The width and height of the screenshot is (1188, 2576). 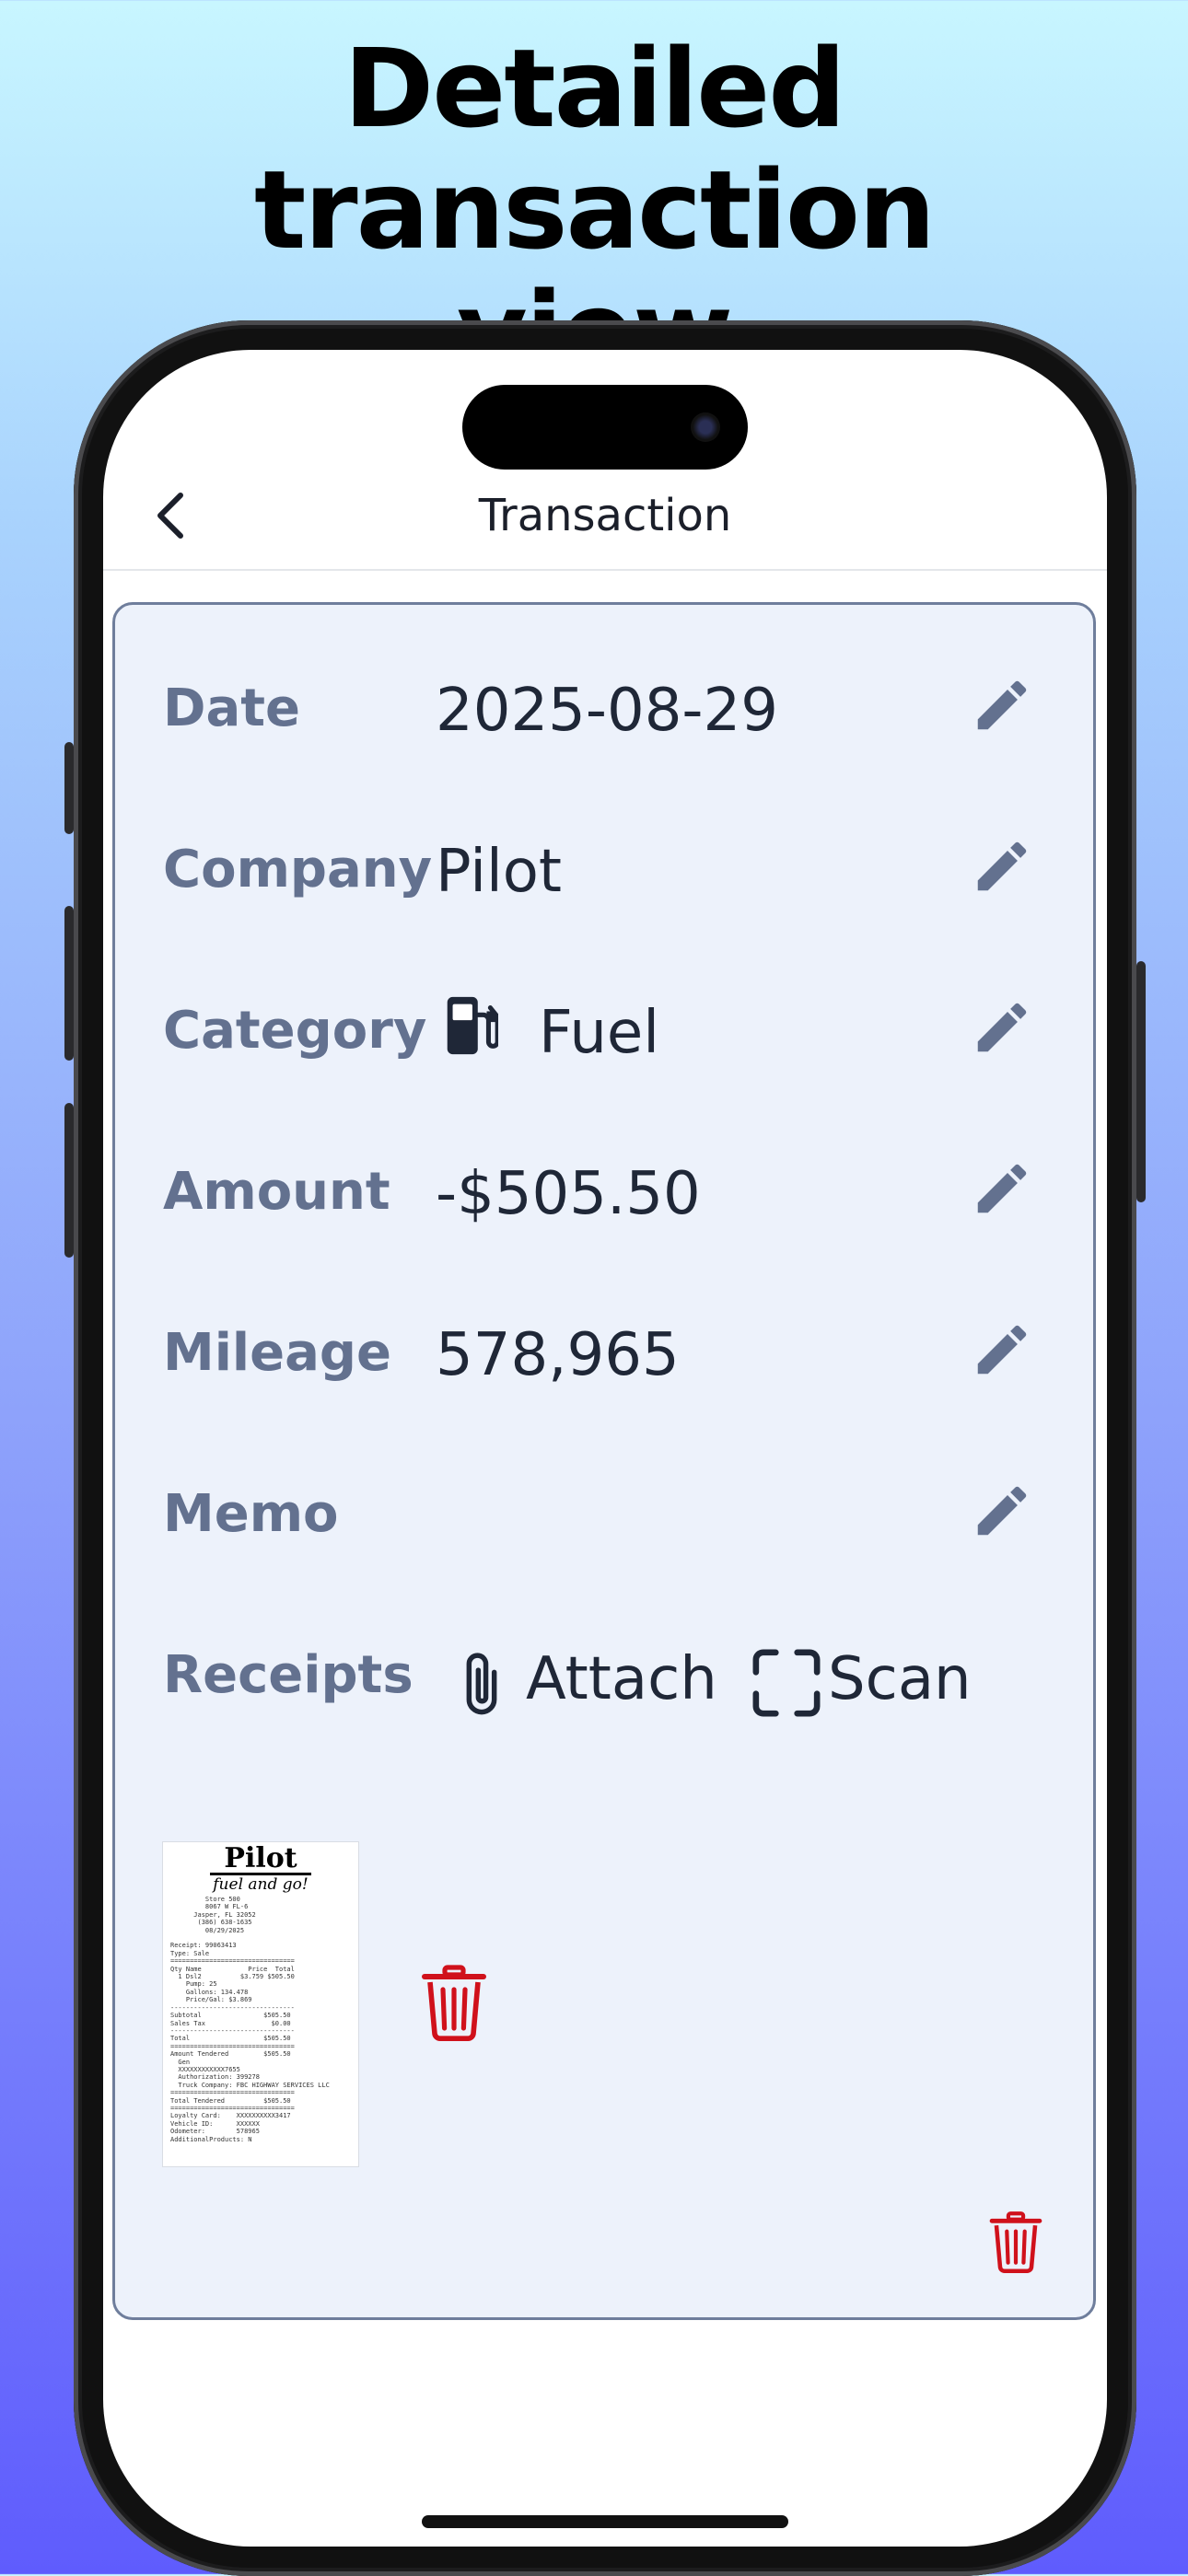 I want to click on delete-receipt-button, so click(x=454, y=2002).